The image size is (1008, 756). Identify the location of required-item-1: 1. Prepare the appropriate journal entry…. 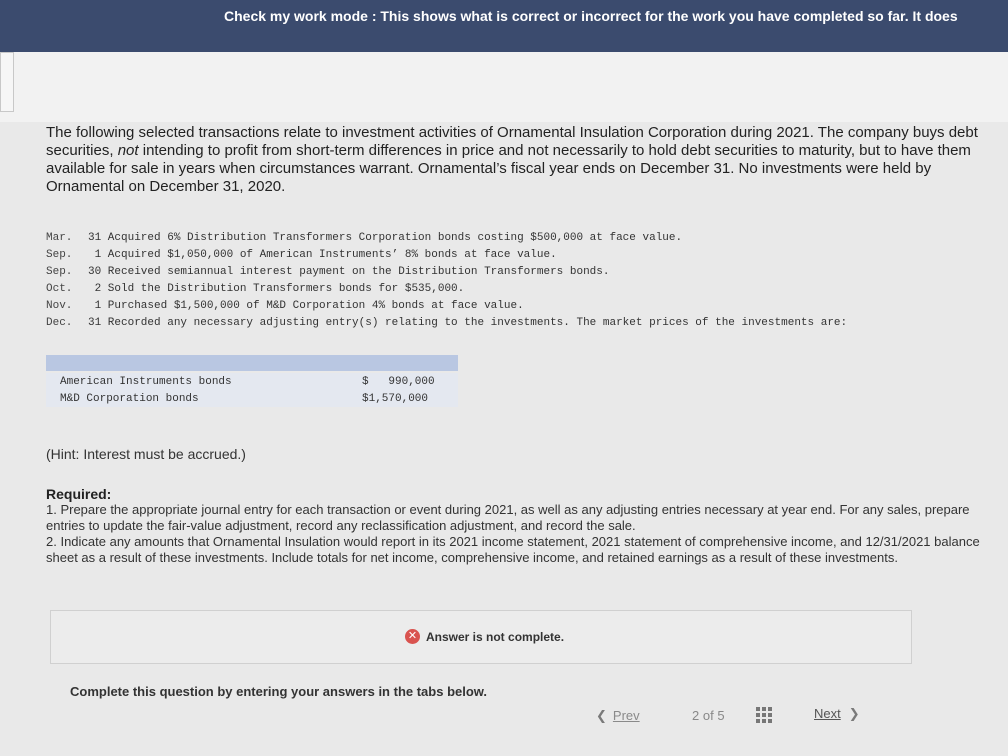
(508, 517).